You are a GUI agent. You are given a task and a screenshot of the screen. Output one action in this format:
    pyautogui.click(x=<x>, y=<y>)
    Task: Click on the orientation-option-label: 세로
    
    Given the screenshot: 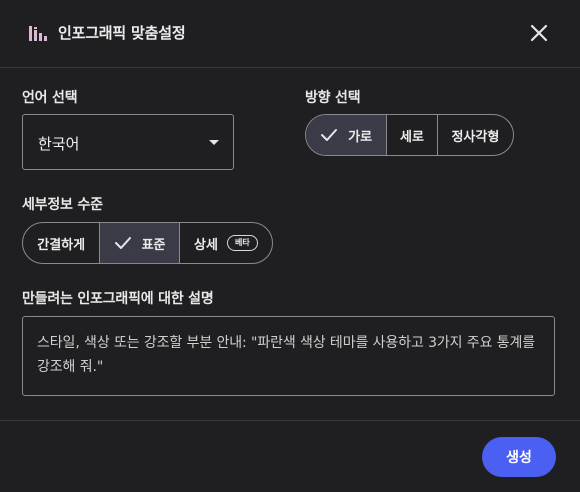 What is the action you would take?
    pyautogui.click(x=412, y=137)
    